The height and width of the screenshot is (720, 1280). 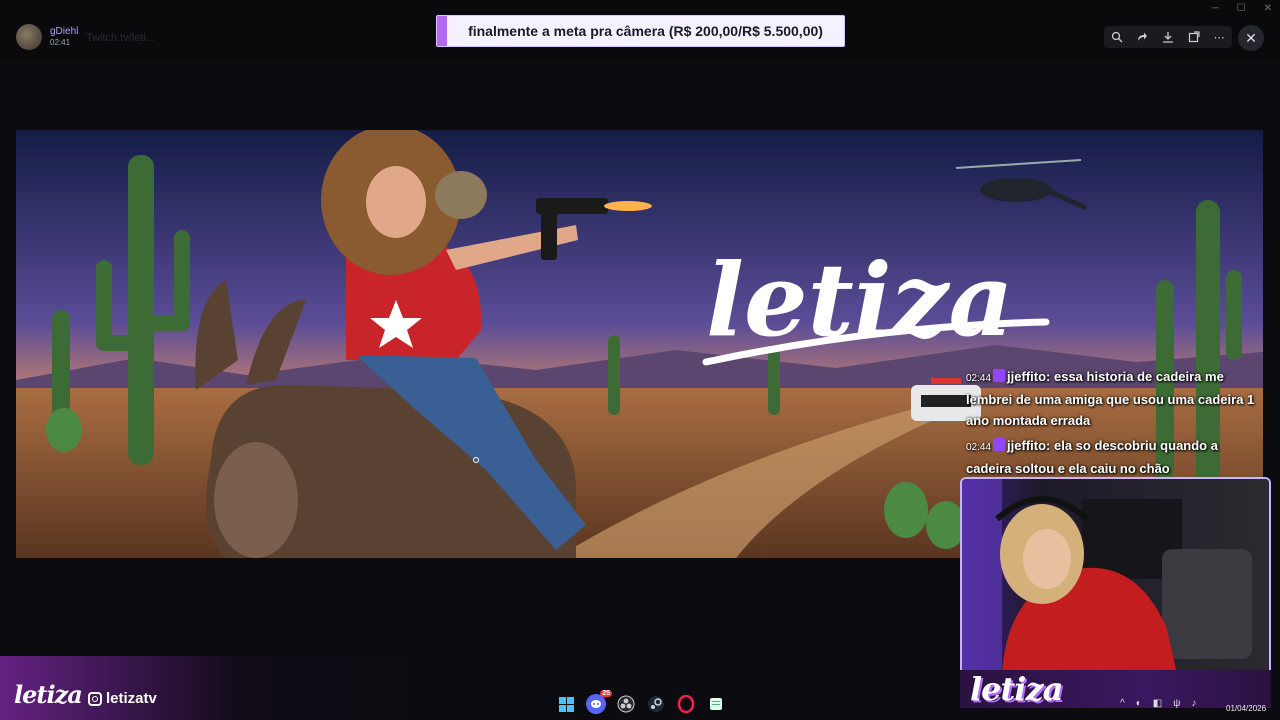 I want to click on minimize-icon: ─, so click(x=1215, y=8).